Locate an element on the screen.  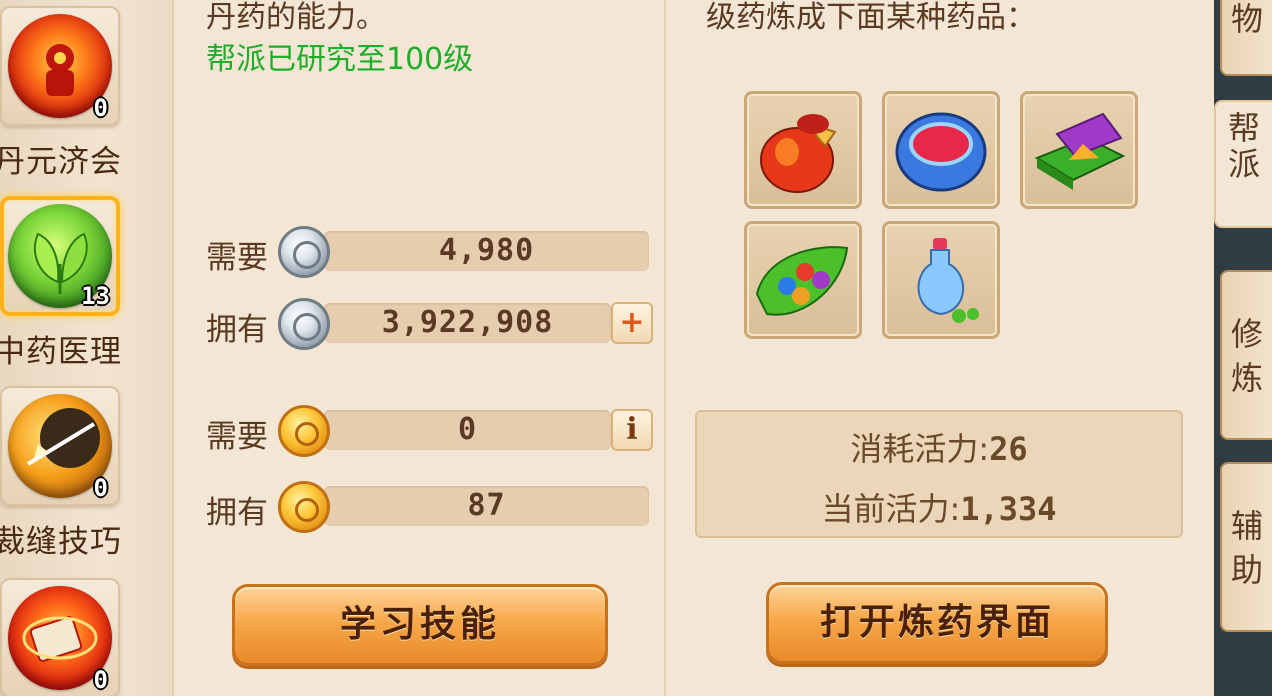
gold-have-value: 87 is located at coordinates (486, 505).